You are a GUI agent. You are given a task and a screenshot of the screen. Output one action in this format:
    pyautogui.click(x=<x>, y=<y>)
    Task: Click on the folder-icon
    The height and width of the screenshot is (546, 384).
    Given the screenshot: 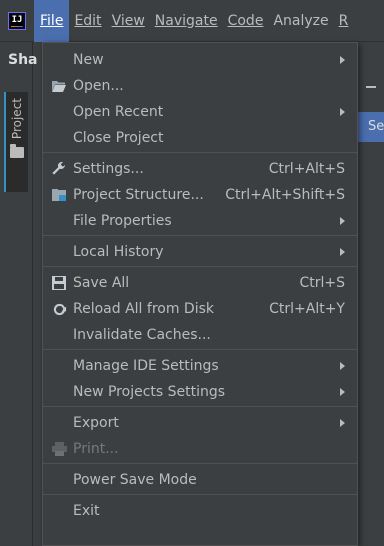 What is the action you would take?
    pyautogui.click(x=17, y=151)
    